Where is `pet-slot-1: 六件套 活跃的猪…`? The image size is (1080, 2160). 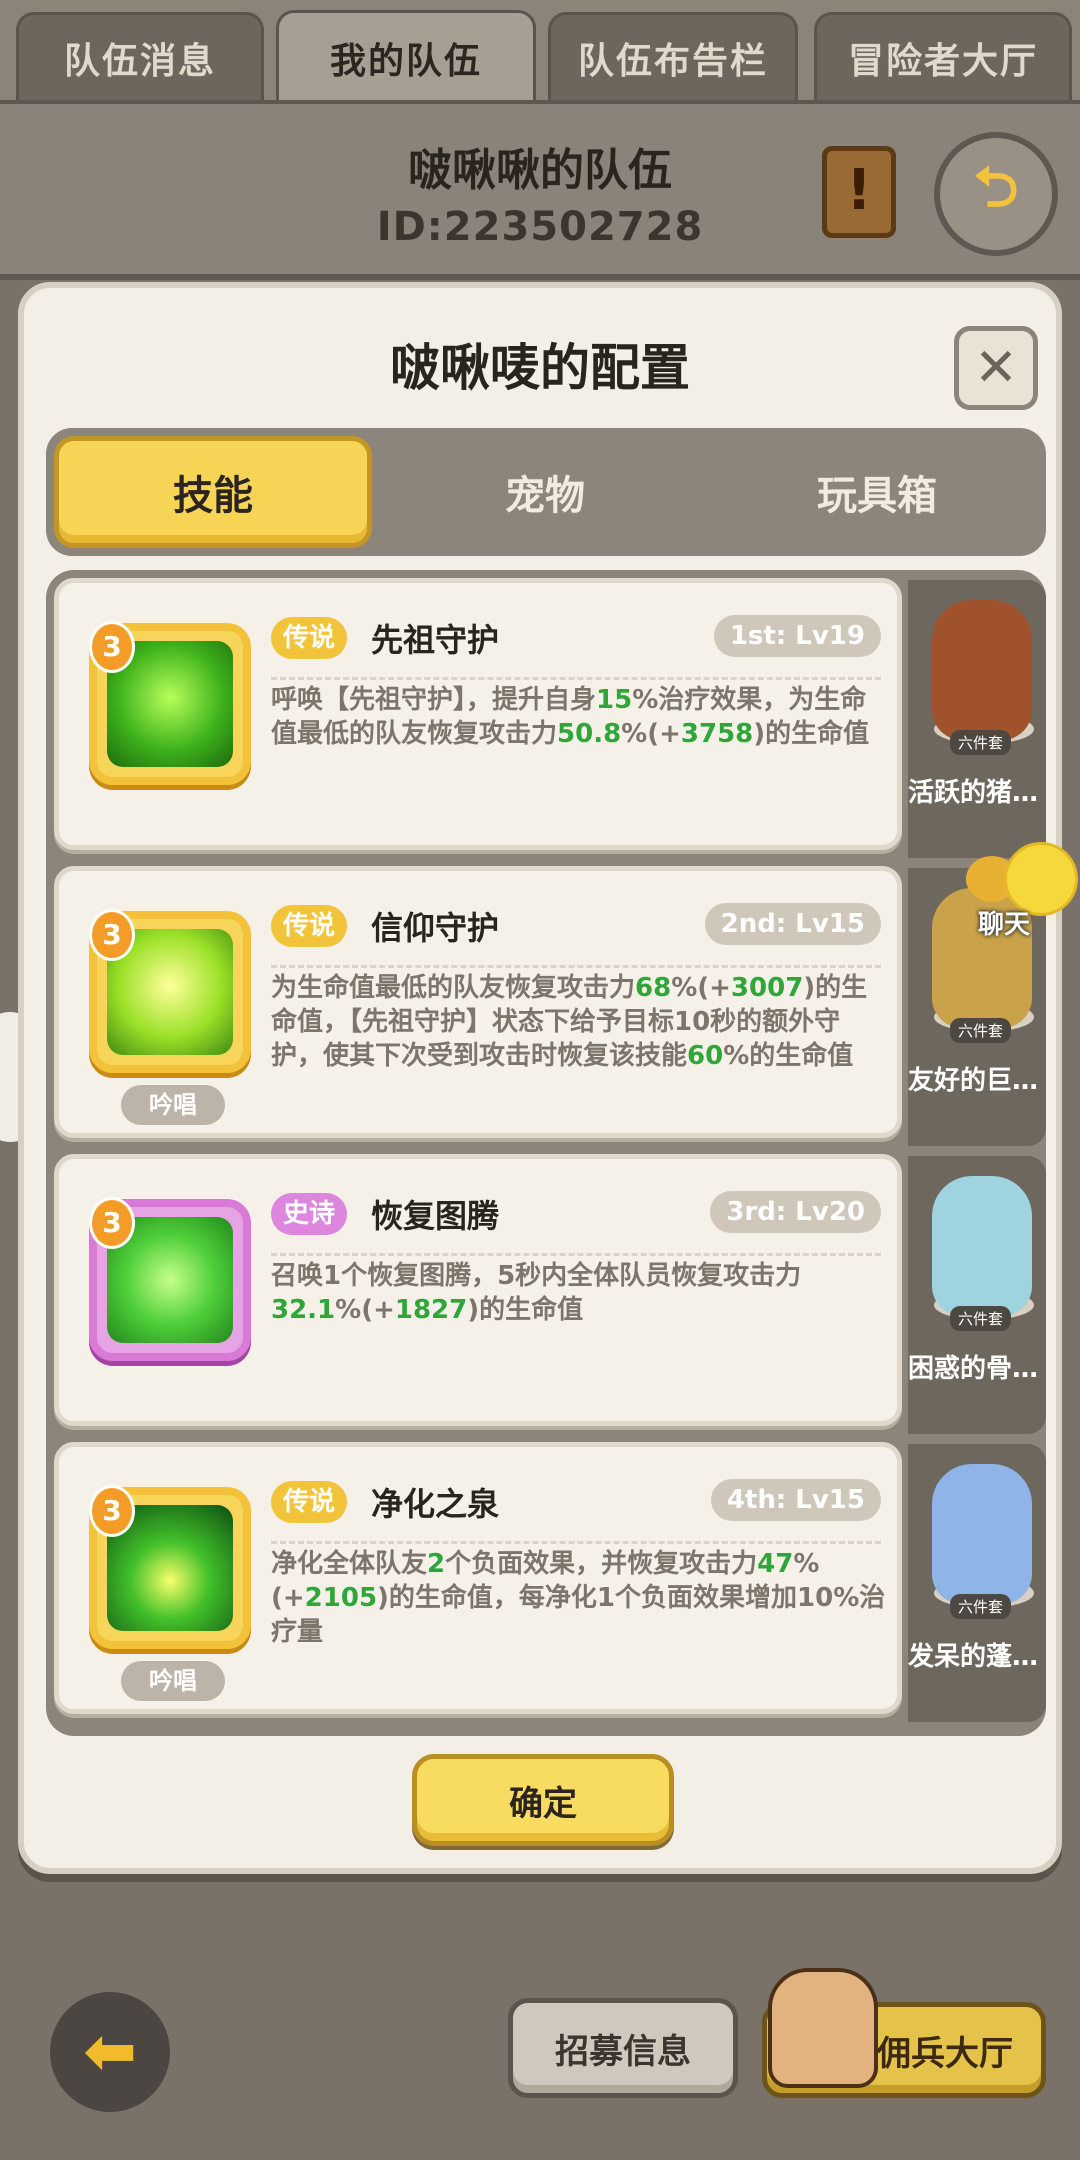 pet-slot-1: 六件套 活跃的猪… is located at coordinates (977, 719).